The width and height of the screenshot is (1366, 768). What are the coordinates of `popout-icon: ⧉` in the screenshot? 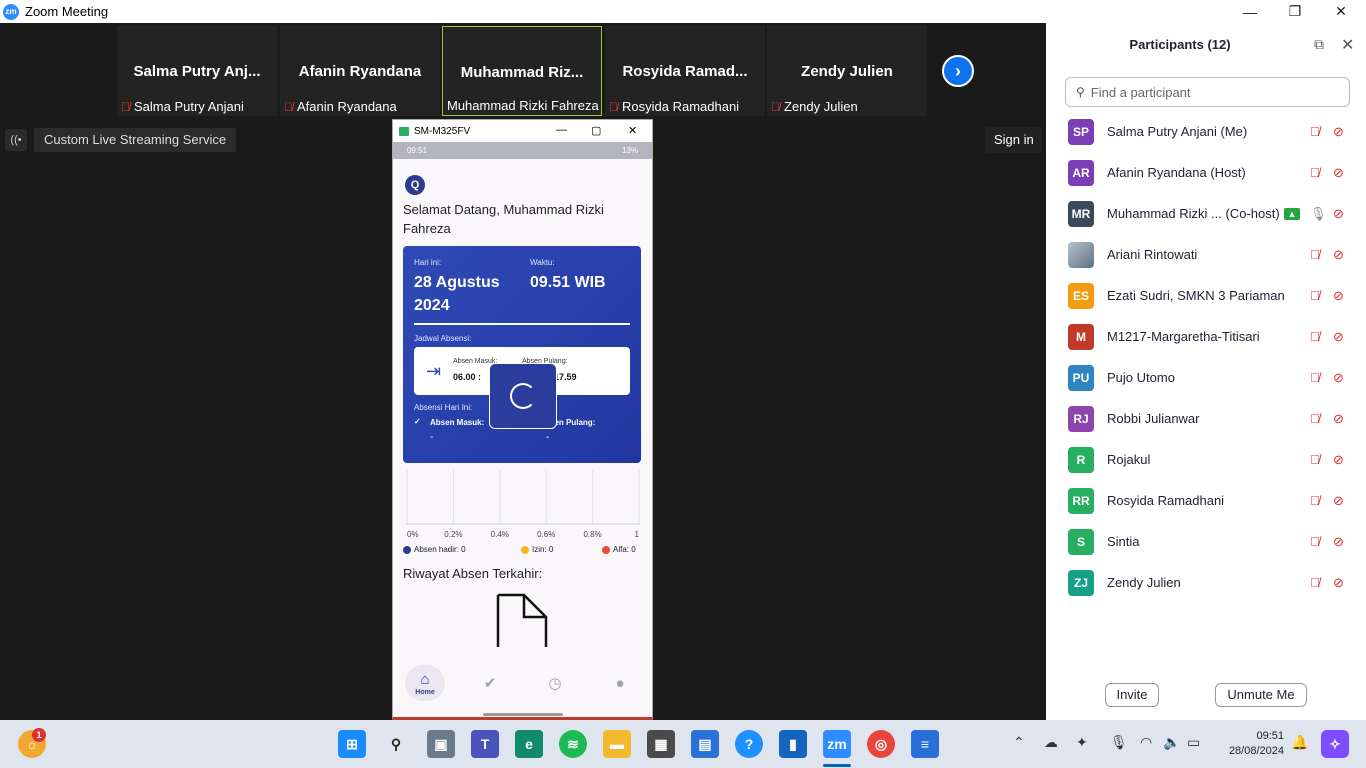 It's located at (1319, 44).